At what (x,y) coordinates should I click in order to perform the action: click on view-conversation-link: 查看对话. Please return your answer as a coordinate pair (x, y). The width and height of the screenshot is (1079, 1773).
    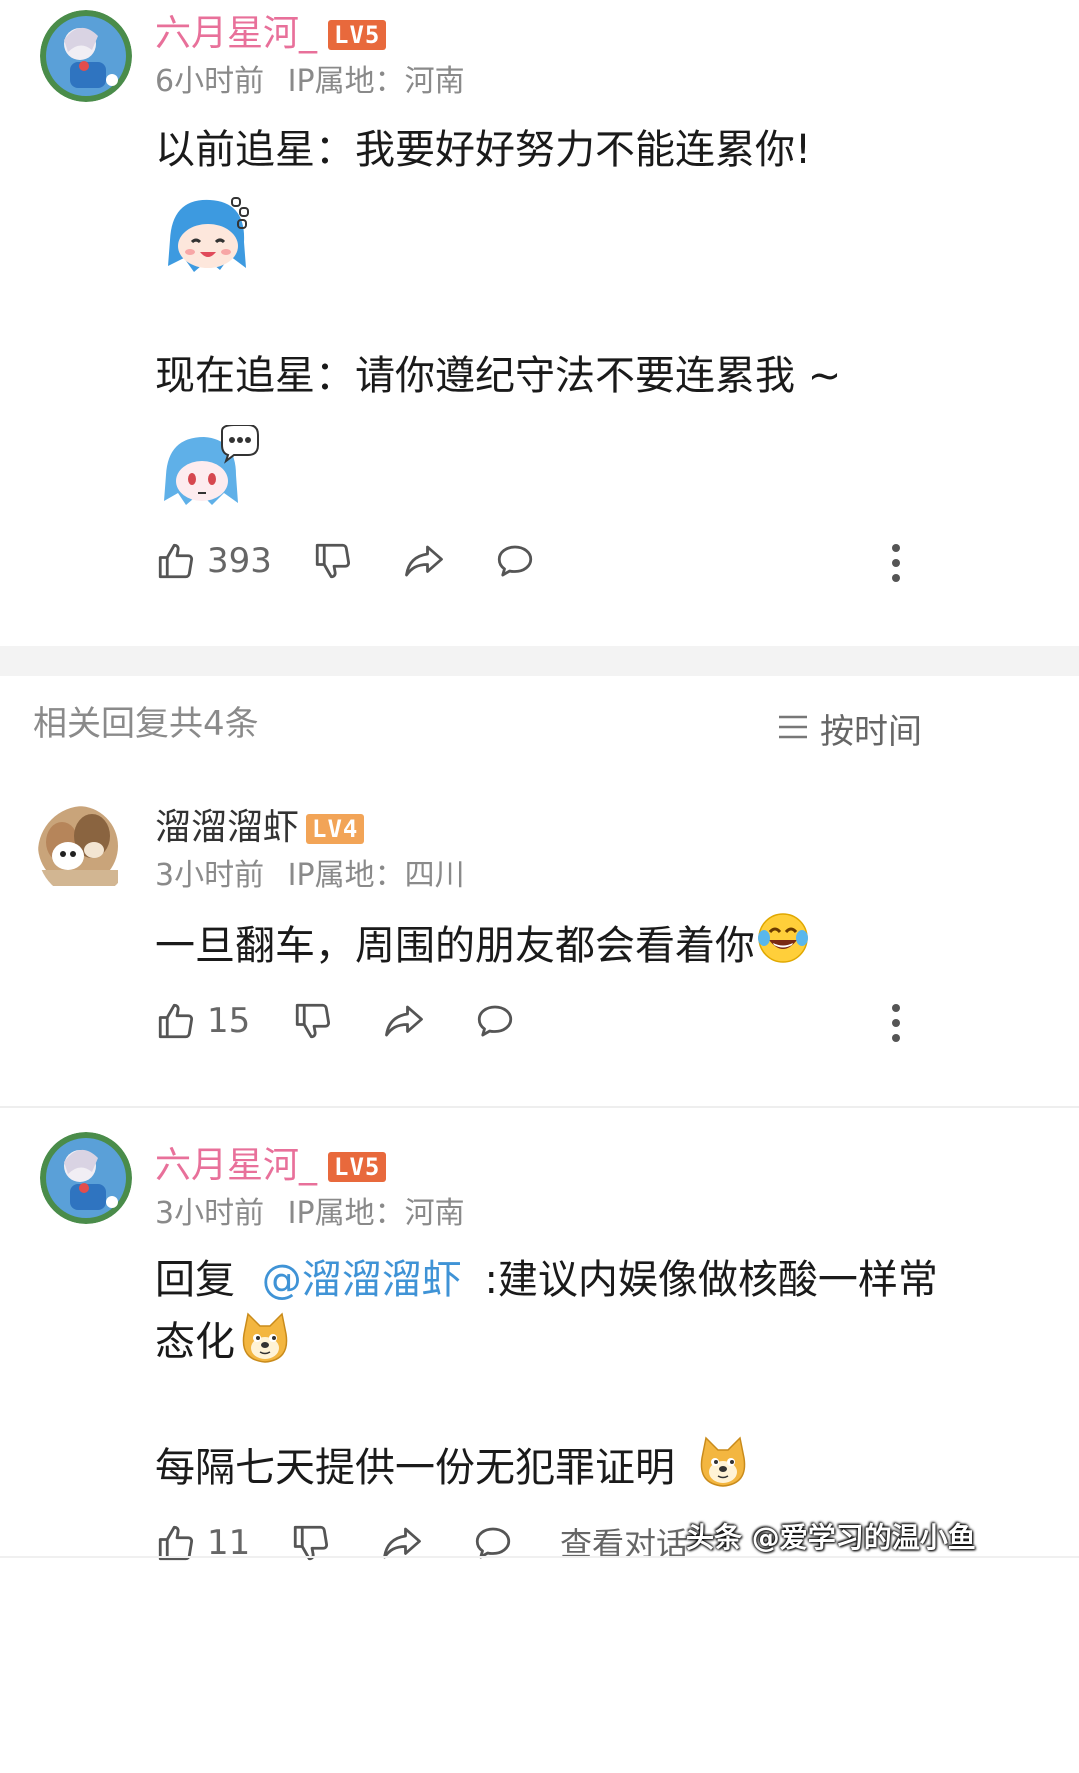
    Looking at the image, I should click on (624, 1544).